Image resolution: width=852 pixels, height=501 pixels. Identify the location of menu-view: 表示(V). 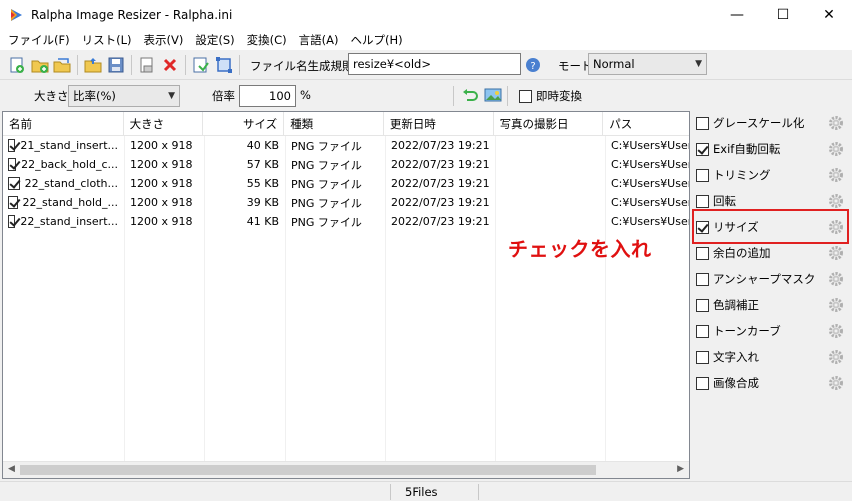
(163, 40).